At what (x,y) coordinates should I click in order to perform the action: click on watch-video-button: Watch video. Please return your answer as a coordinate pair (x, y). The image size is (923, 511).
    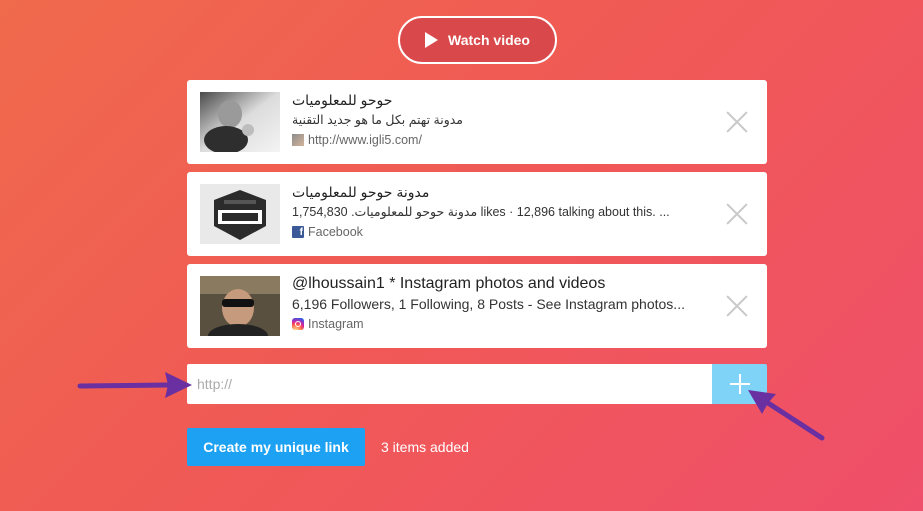
    Looking at the image, I should click on (477, 40).